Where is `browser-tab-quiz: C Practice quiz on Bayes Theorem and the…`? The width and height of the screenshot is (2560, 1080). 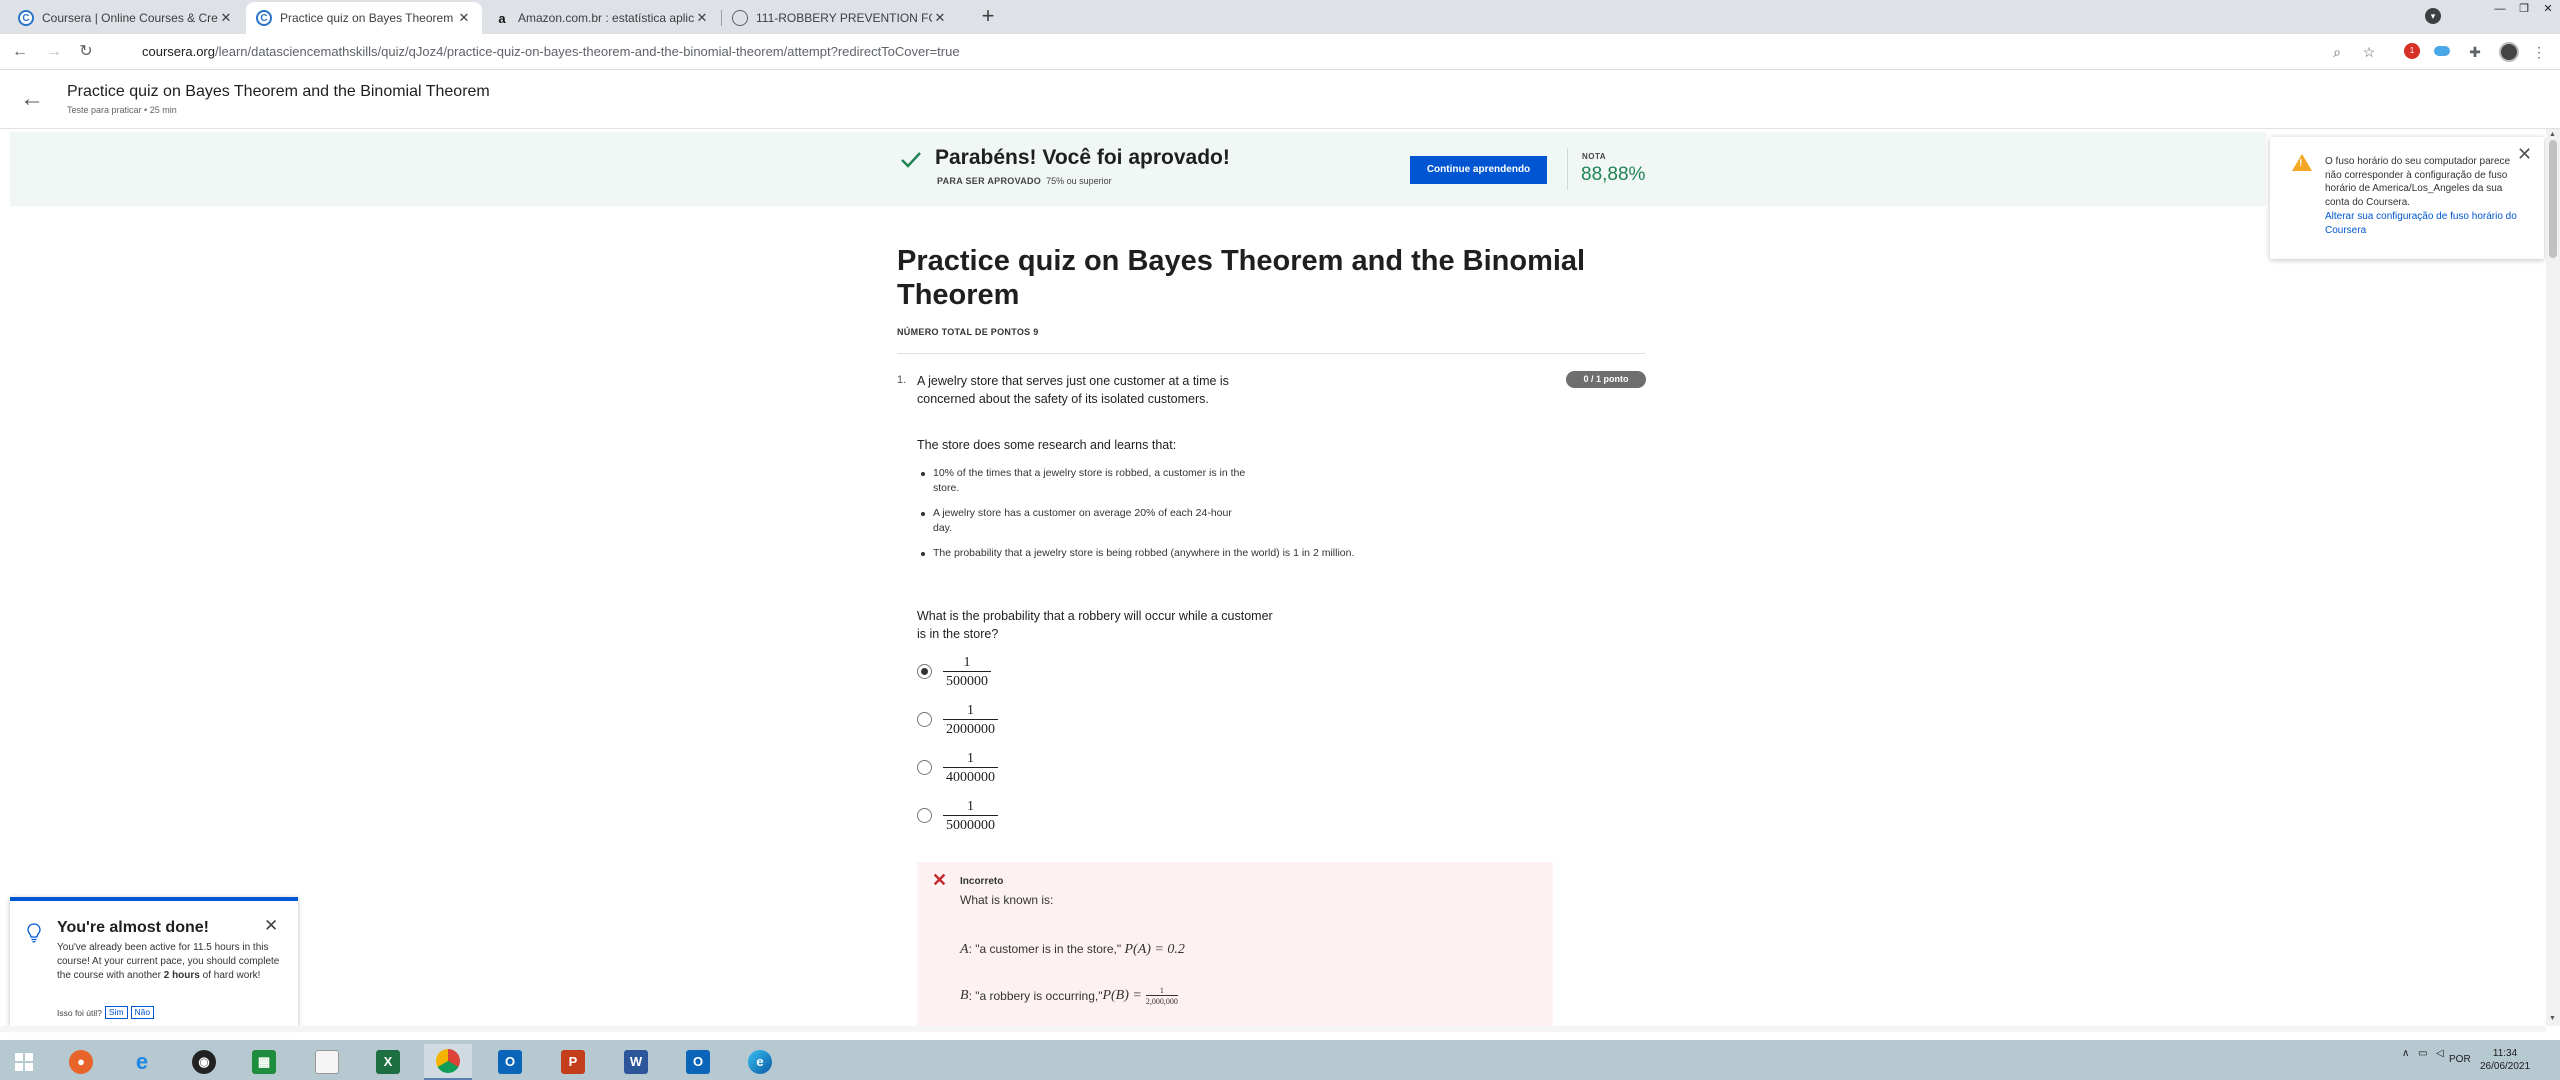 browser-tab-quiz: C Practice quiz on Bayes Theorem and the… is located at coordinates (364, 18).